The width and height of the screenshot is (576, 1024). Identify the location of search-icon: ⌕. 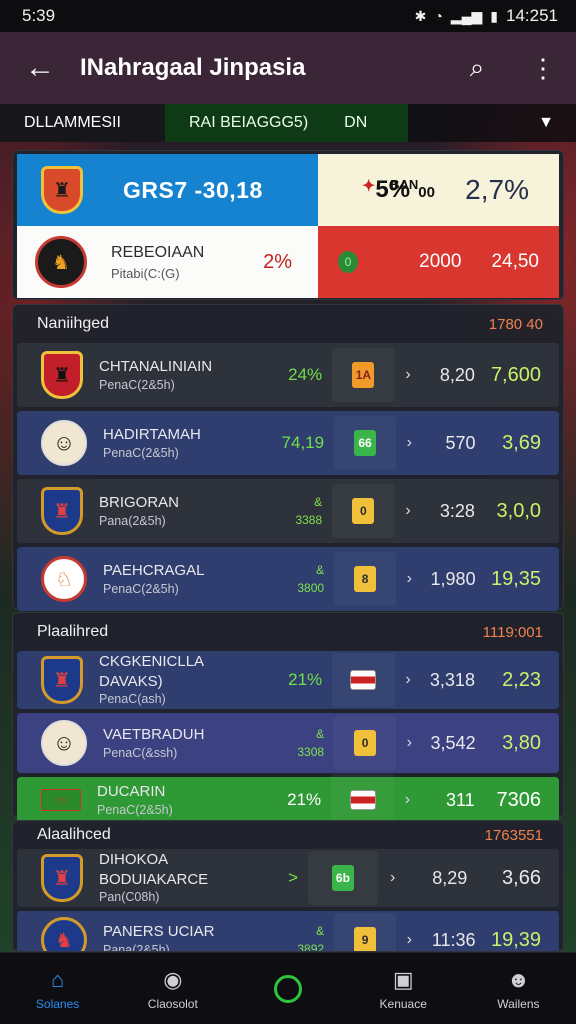
(477, 68).